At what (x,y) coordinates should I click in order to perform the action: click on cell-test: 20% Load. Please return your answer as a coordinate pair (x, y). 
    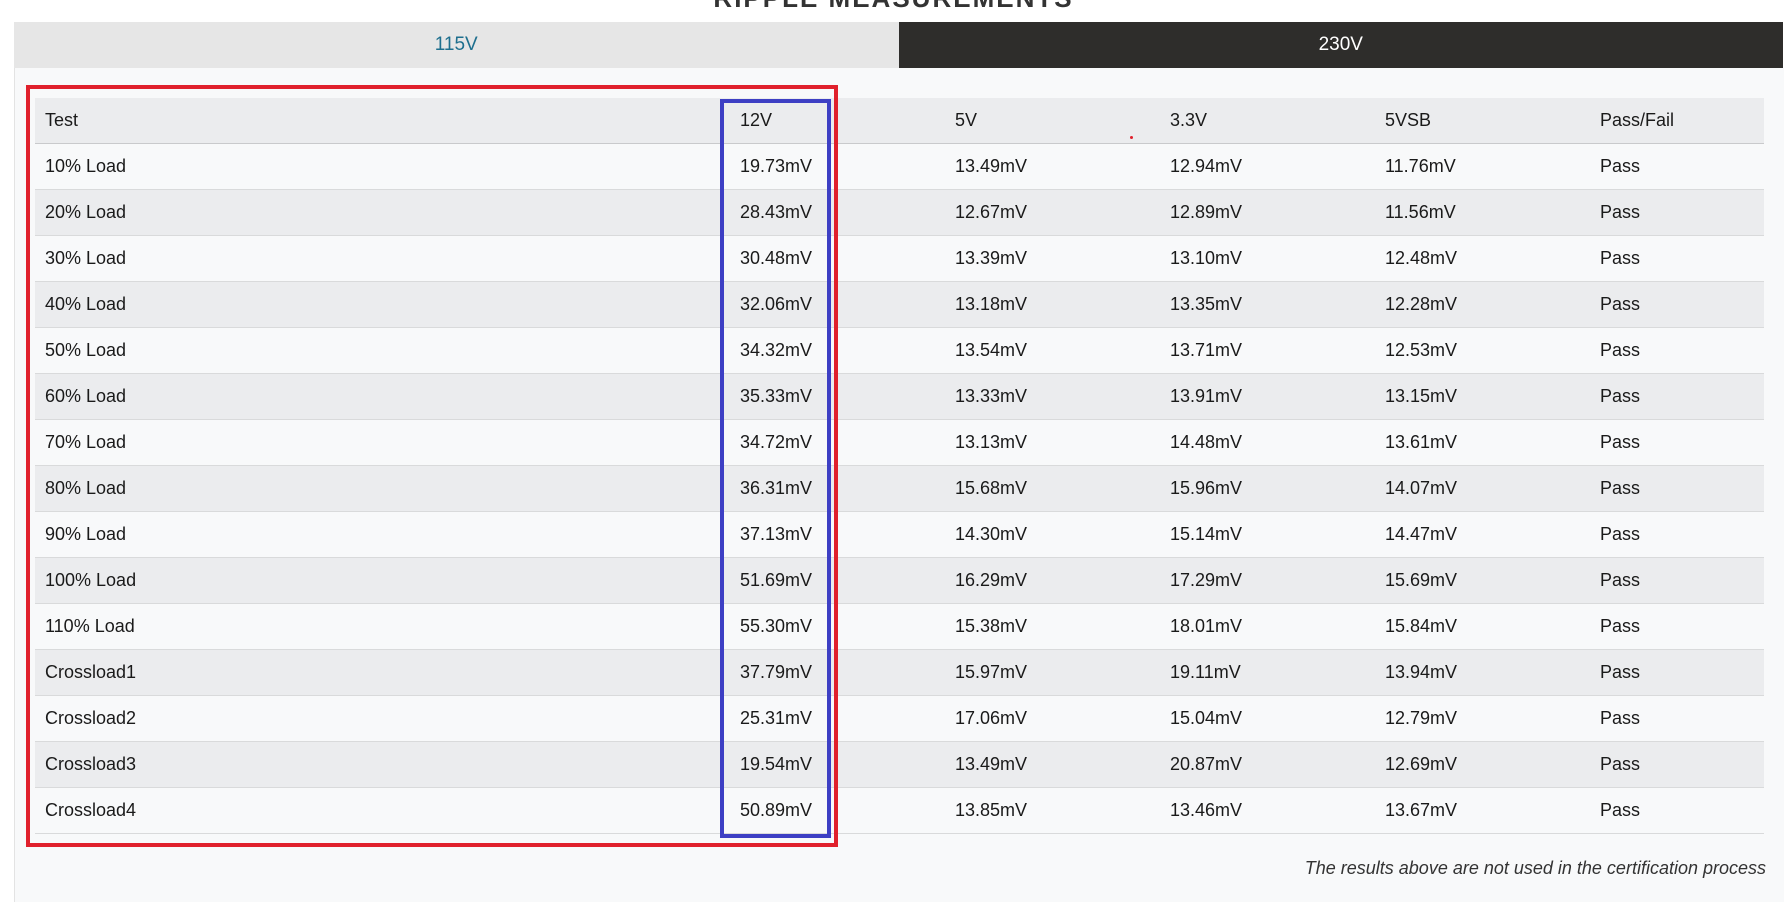
    Looking at the image, I should click on (382, 212).